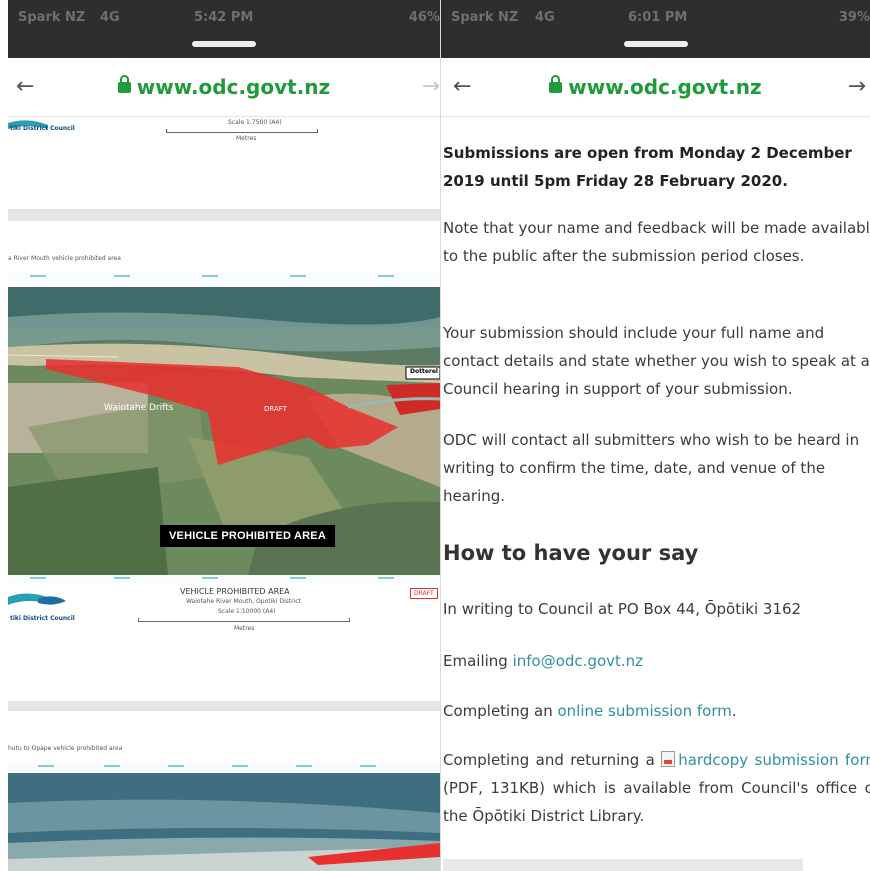 The width and height of the screenshot is (870, 871). Describe the element at coordinates (734, 711) in the screenshot. I see `online-suffix: .` at that location.